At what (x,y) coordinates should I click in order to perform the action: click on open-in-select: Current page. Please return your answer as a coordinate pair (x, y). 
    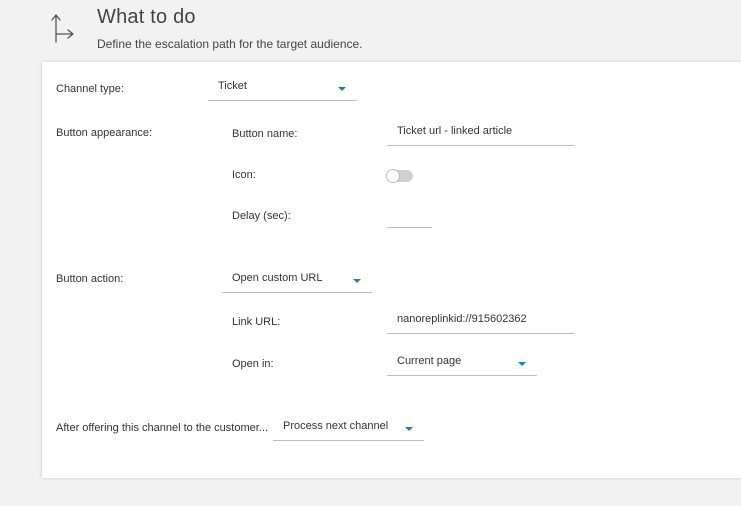
    Looking at the image, I should click on (462, 365).